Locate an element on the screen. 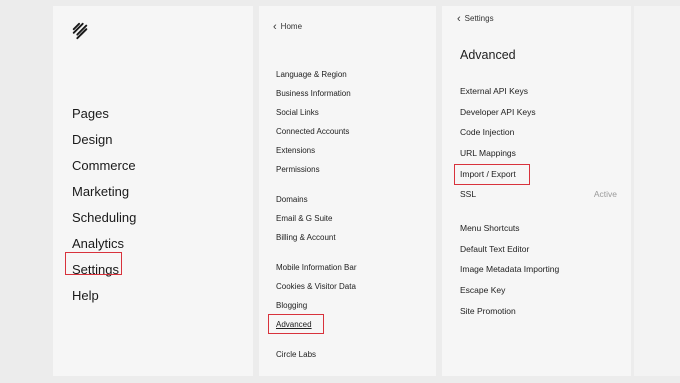  main-nav-item-label: Analytics is located at coordinates (98, 243).